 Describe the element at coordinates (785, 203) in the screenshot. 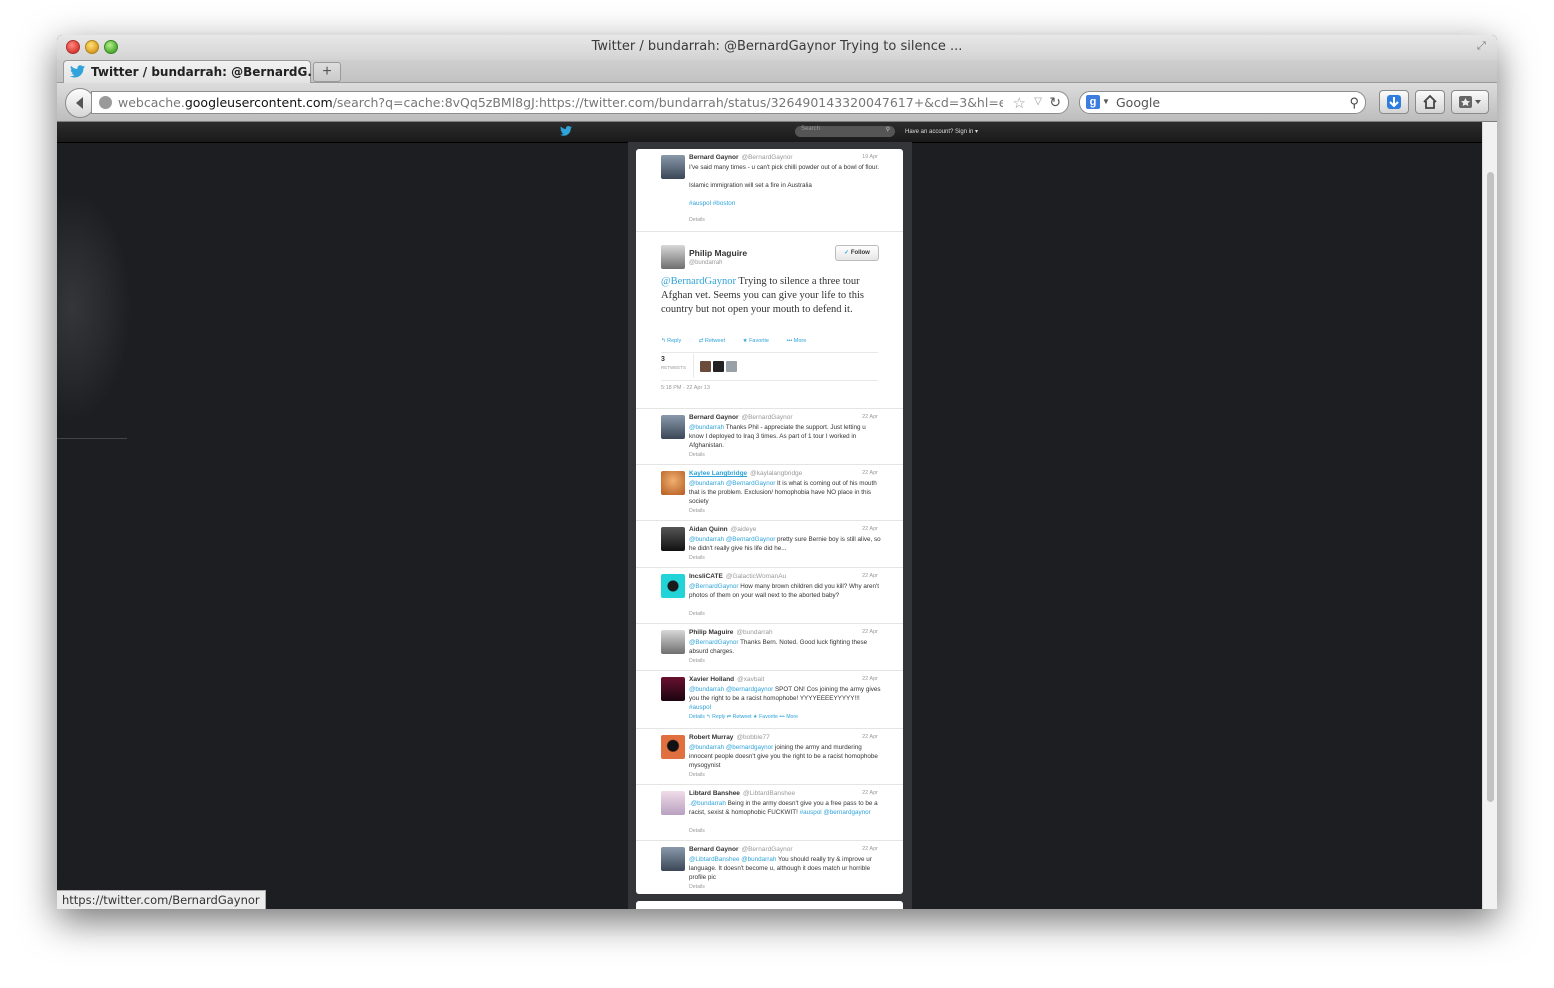

I see `hashtags: #auspol #boston` at that location.